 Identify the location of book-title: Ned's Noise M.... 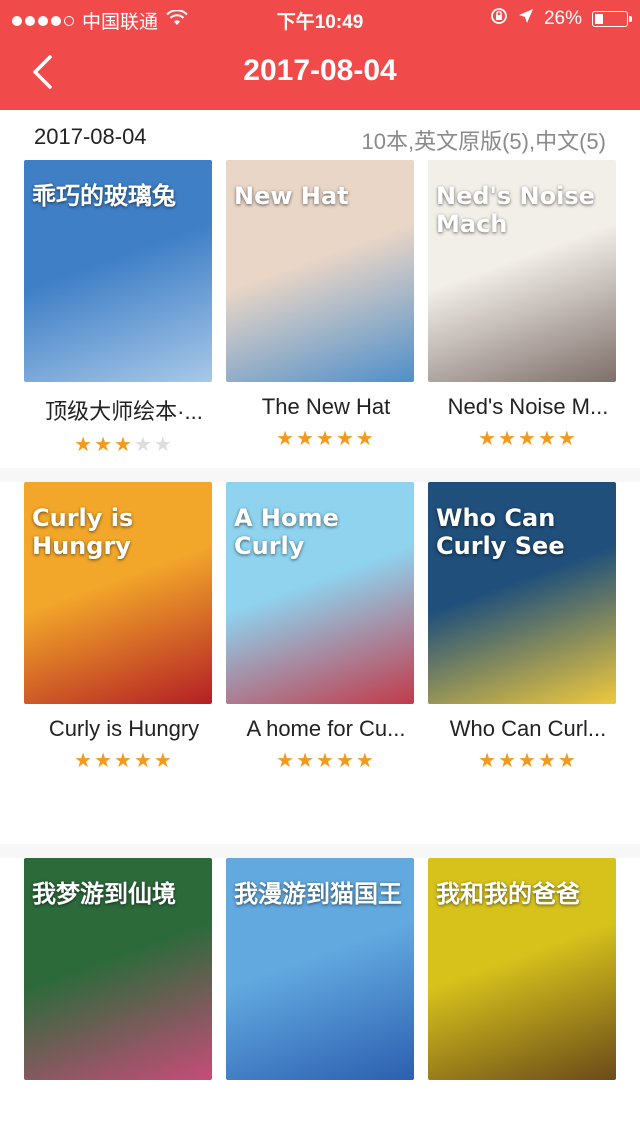
(528, 407).